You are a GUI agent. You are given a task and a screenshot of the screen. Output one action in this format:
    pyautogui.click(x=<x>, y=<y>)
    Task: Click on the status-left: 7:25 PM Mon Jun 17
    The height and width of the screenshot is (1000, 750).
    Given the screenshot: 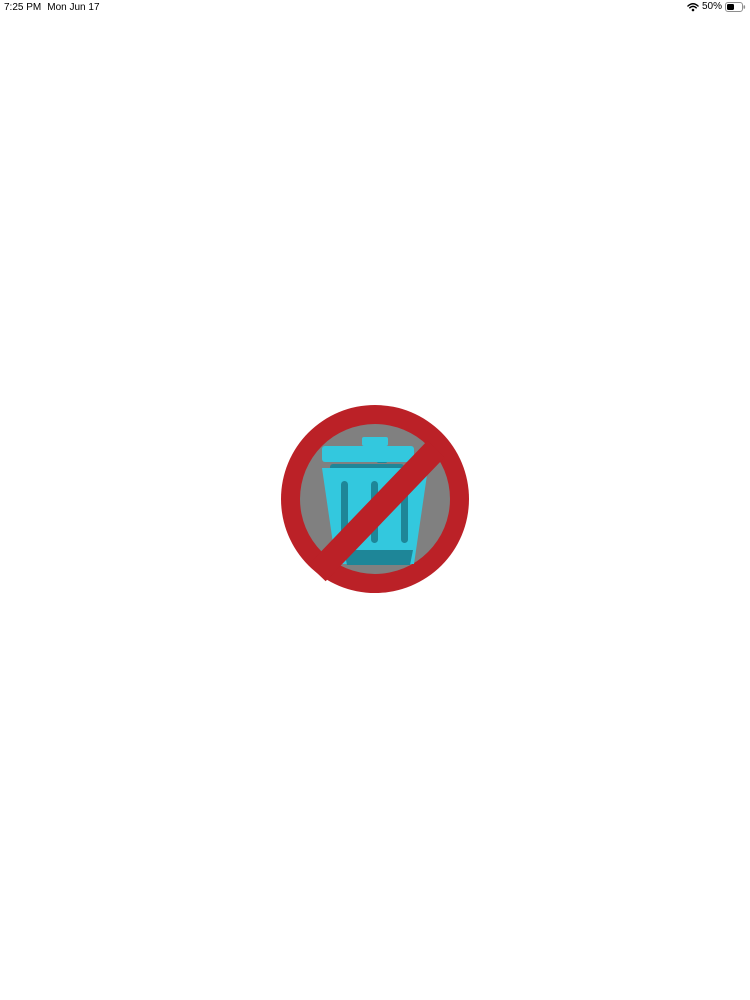 What is the action you would take?
    pyautogui.click(x=52, y=7)
    